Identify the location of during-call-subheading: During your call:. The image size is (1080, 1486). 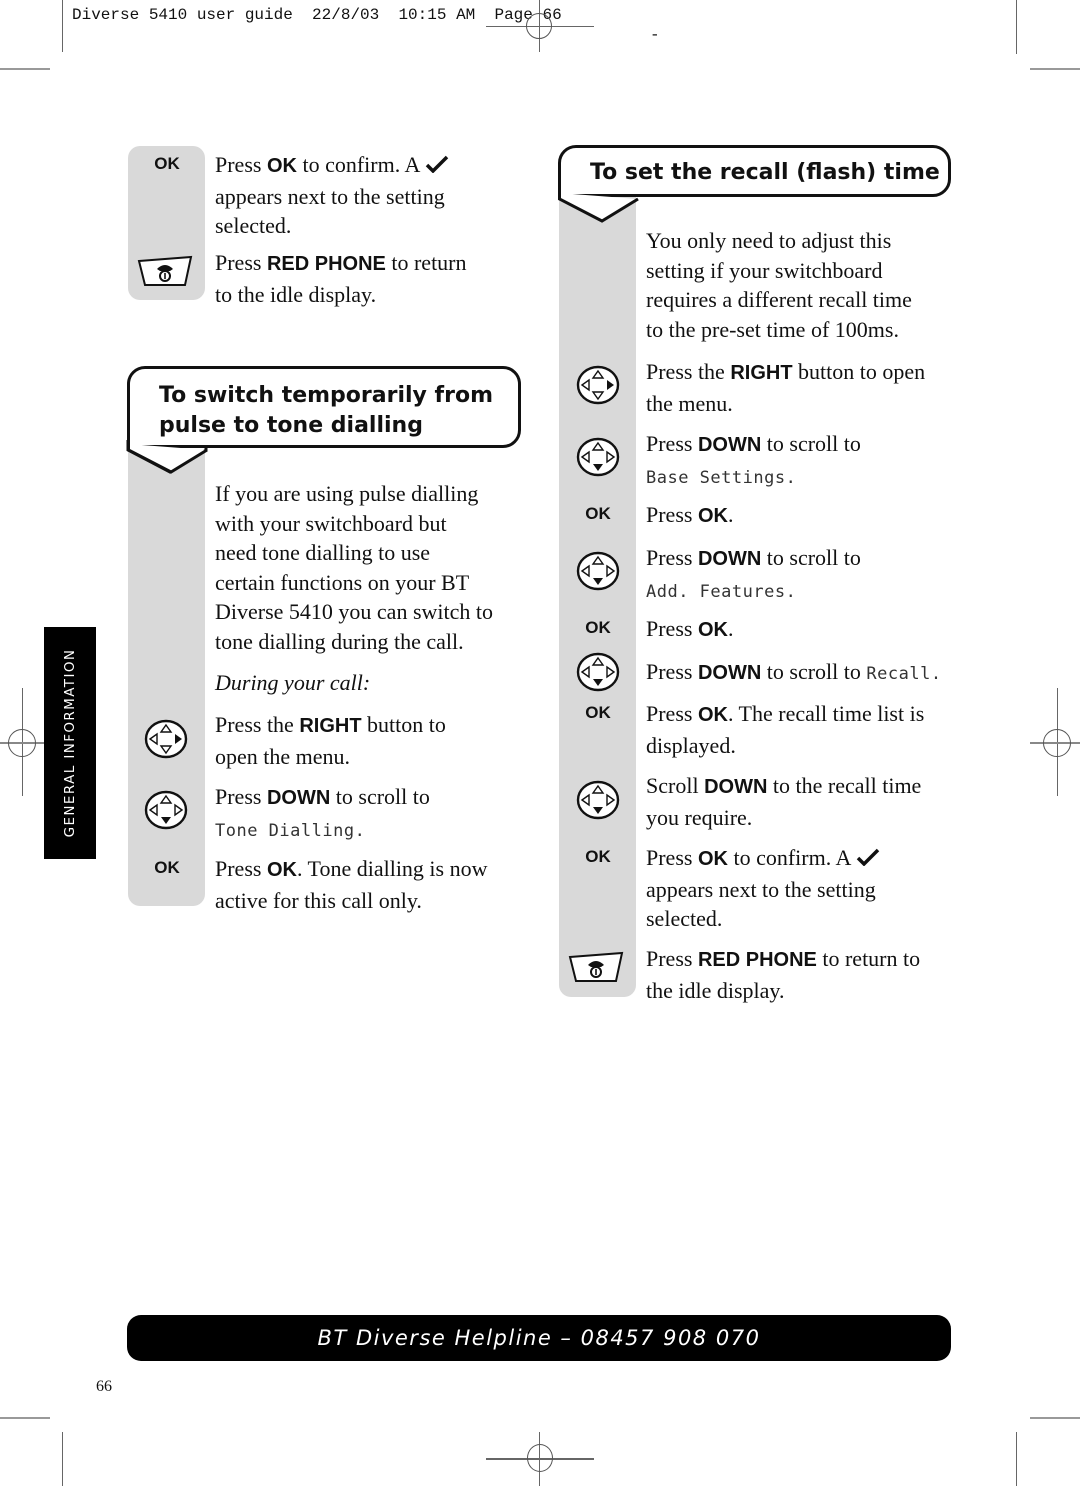
(293, 682).